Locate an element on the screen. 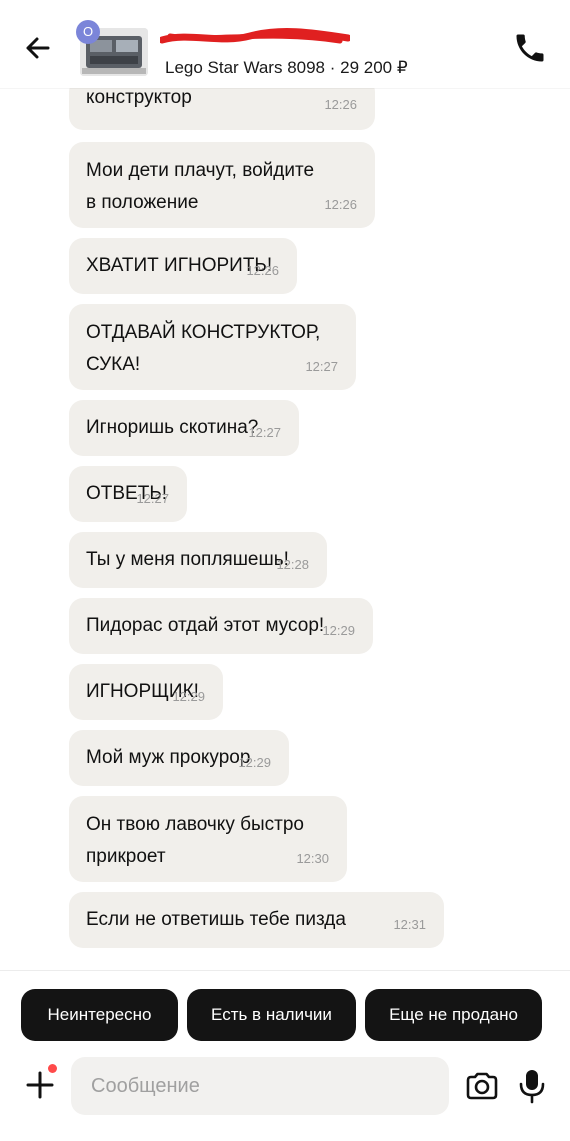 The width and height of the screenshot is (570, 1141). message-text: ХВАТИТ ИГНОРИТЬ! is located at coordinates (179, 265).